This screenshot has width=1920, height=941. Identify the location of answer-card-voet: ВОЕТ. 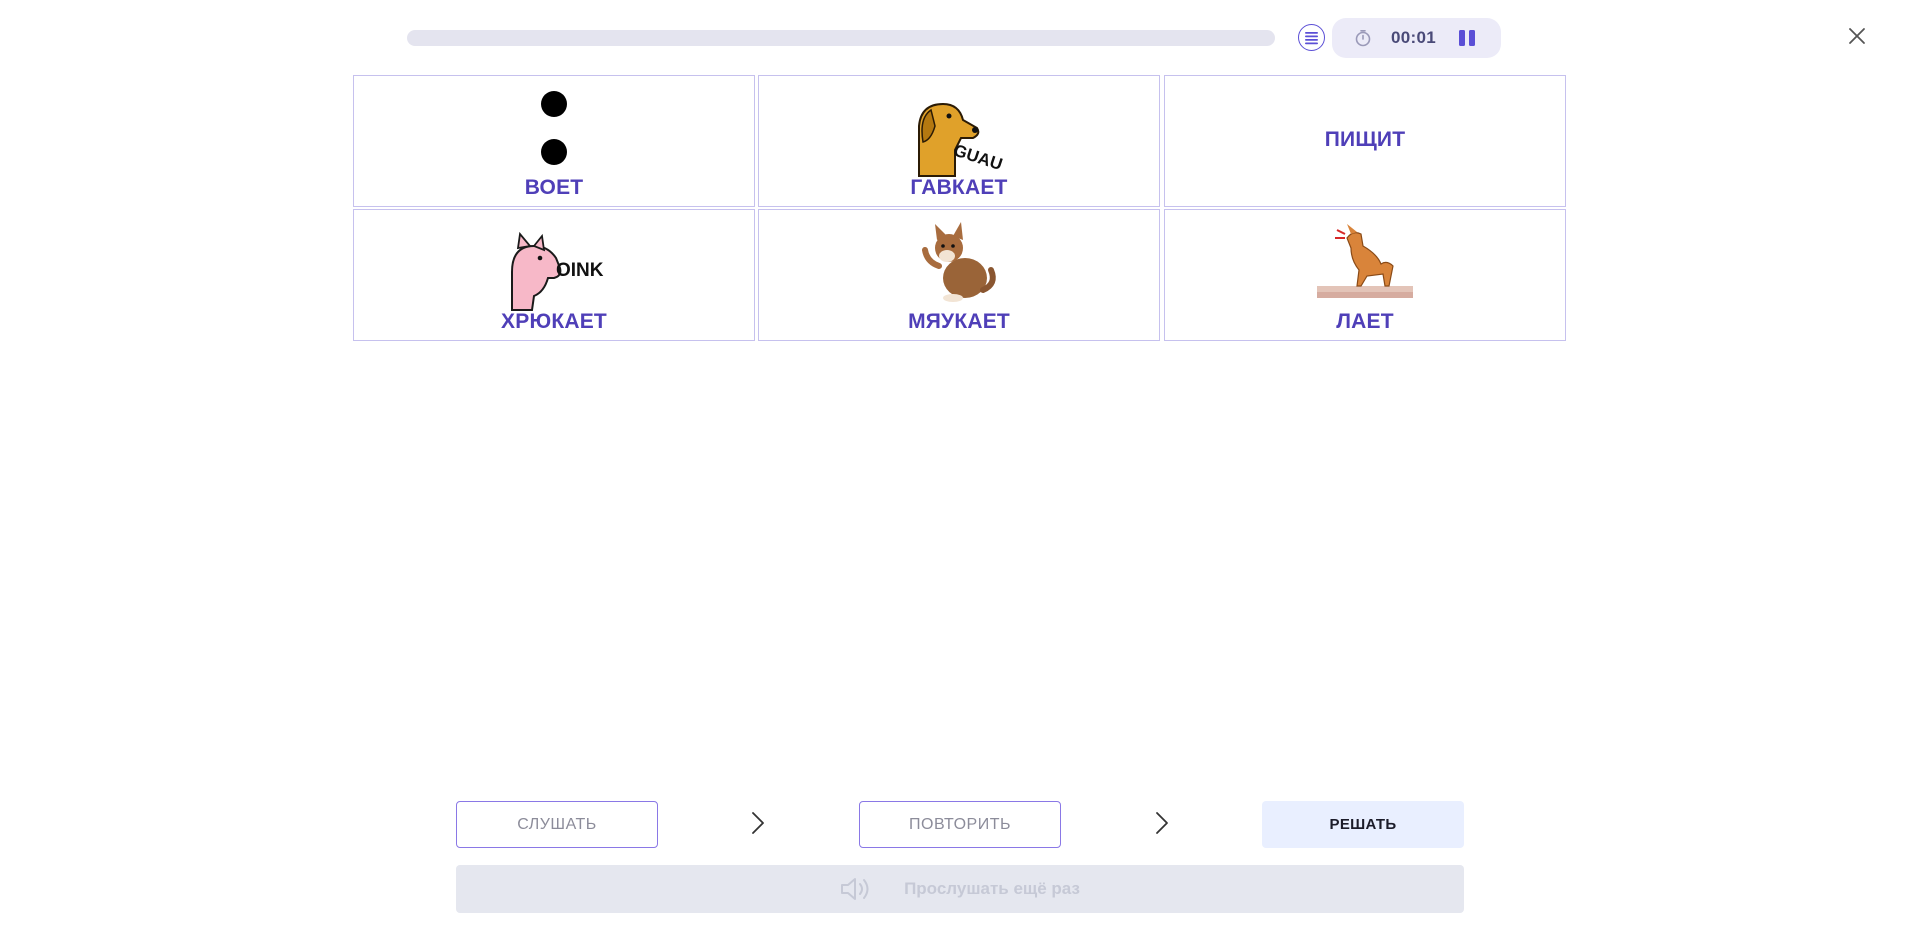
(554, 141).